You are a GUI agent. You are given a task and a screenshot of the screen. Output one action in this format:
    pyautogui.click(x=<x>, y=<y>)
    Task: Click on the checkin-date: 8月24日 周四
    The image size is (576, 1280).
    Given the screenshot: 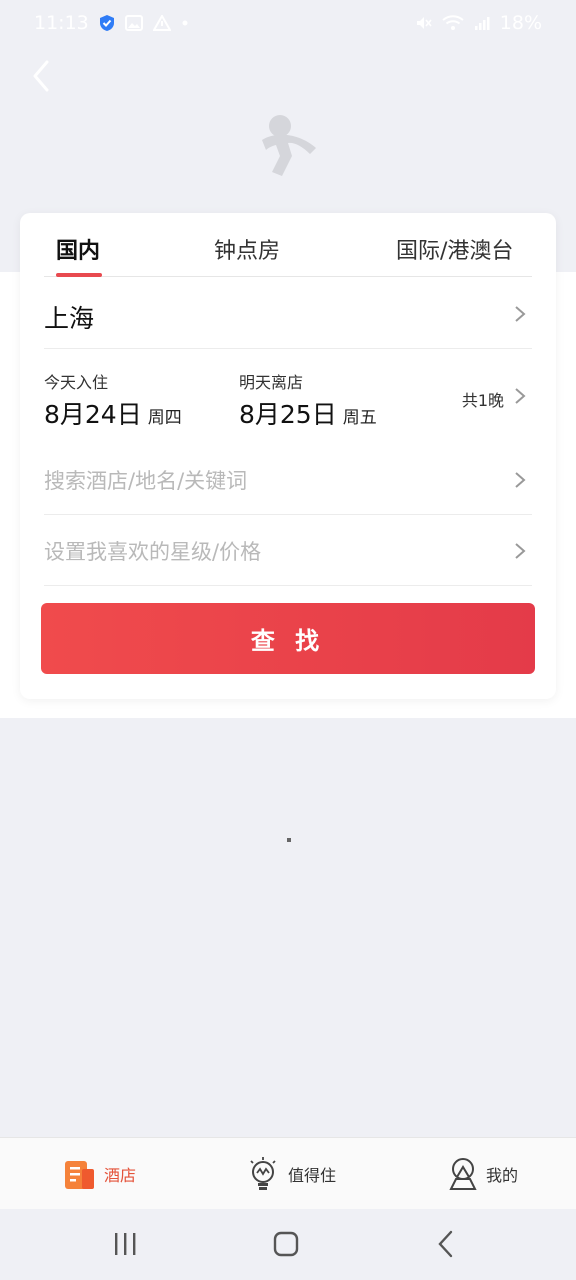 What is the action you would take?
    pyautogui.click(x=113, y=413)
    